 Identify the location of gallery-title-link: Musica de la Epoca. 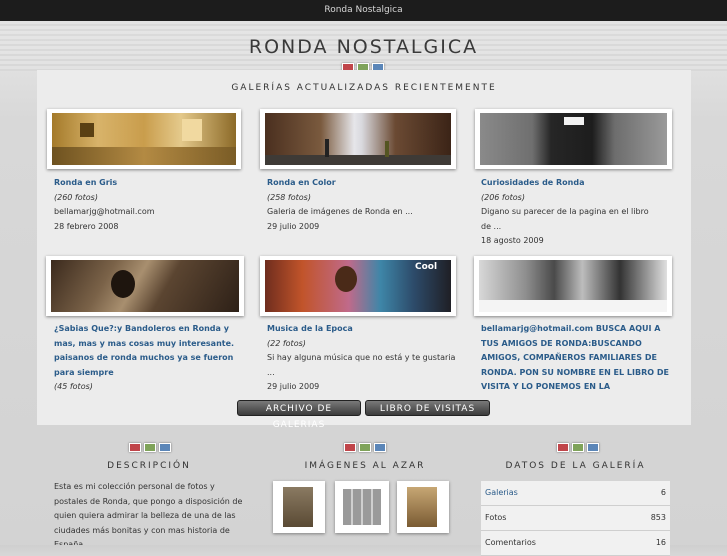
(362, 329).